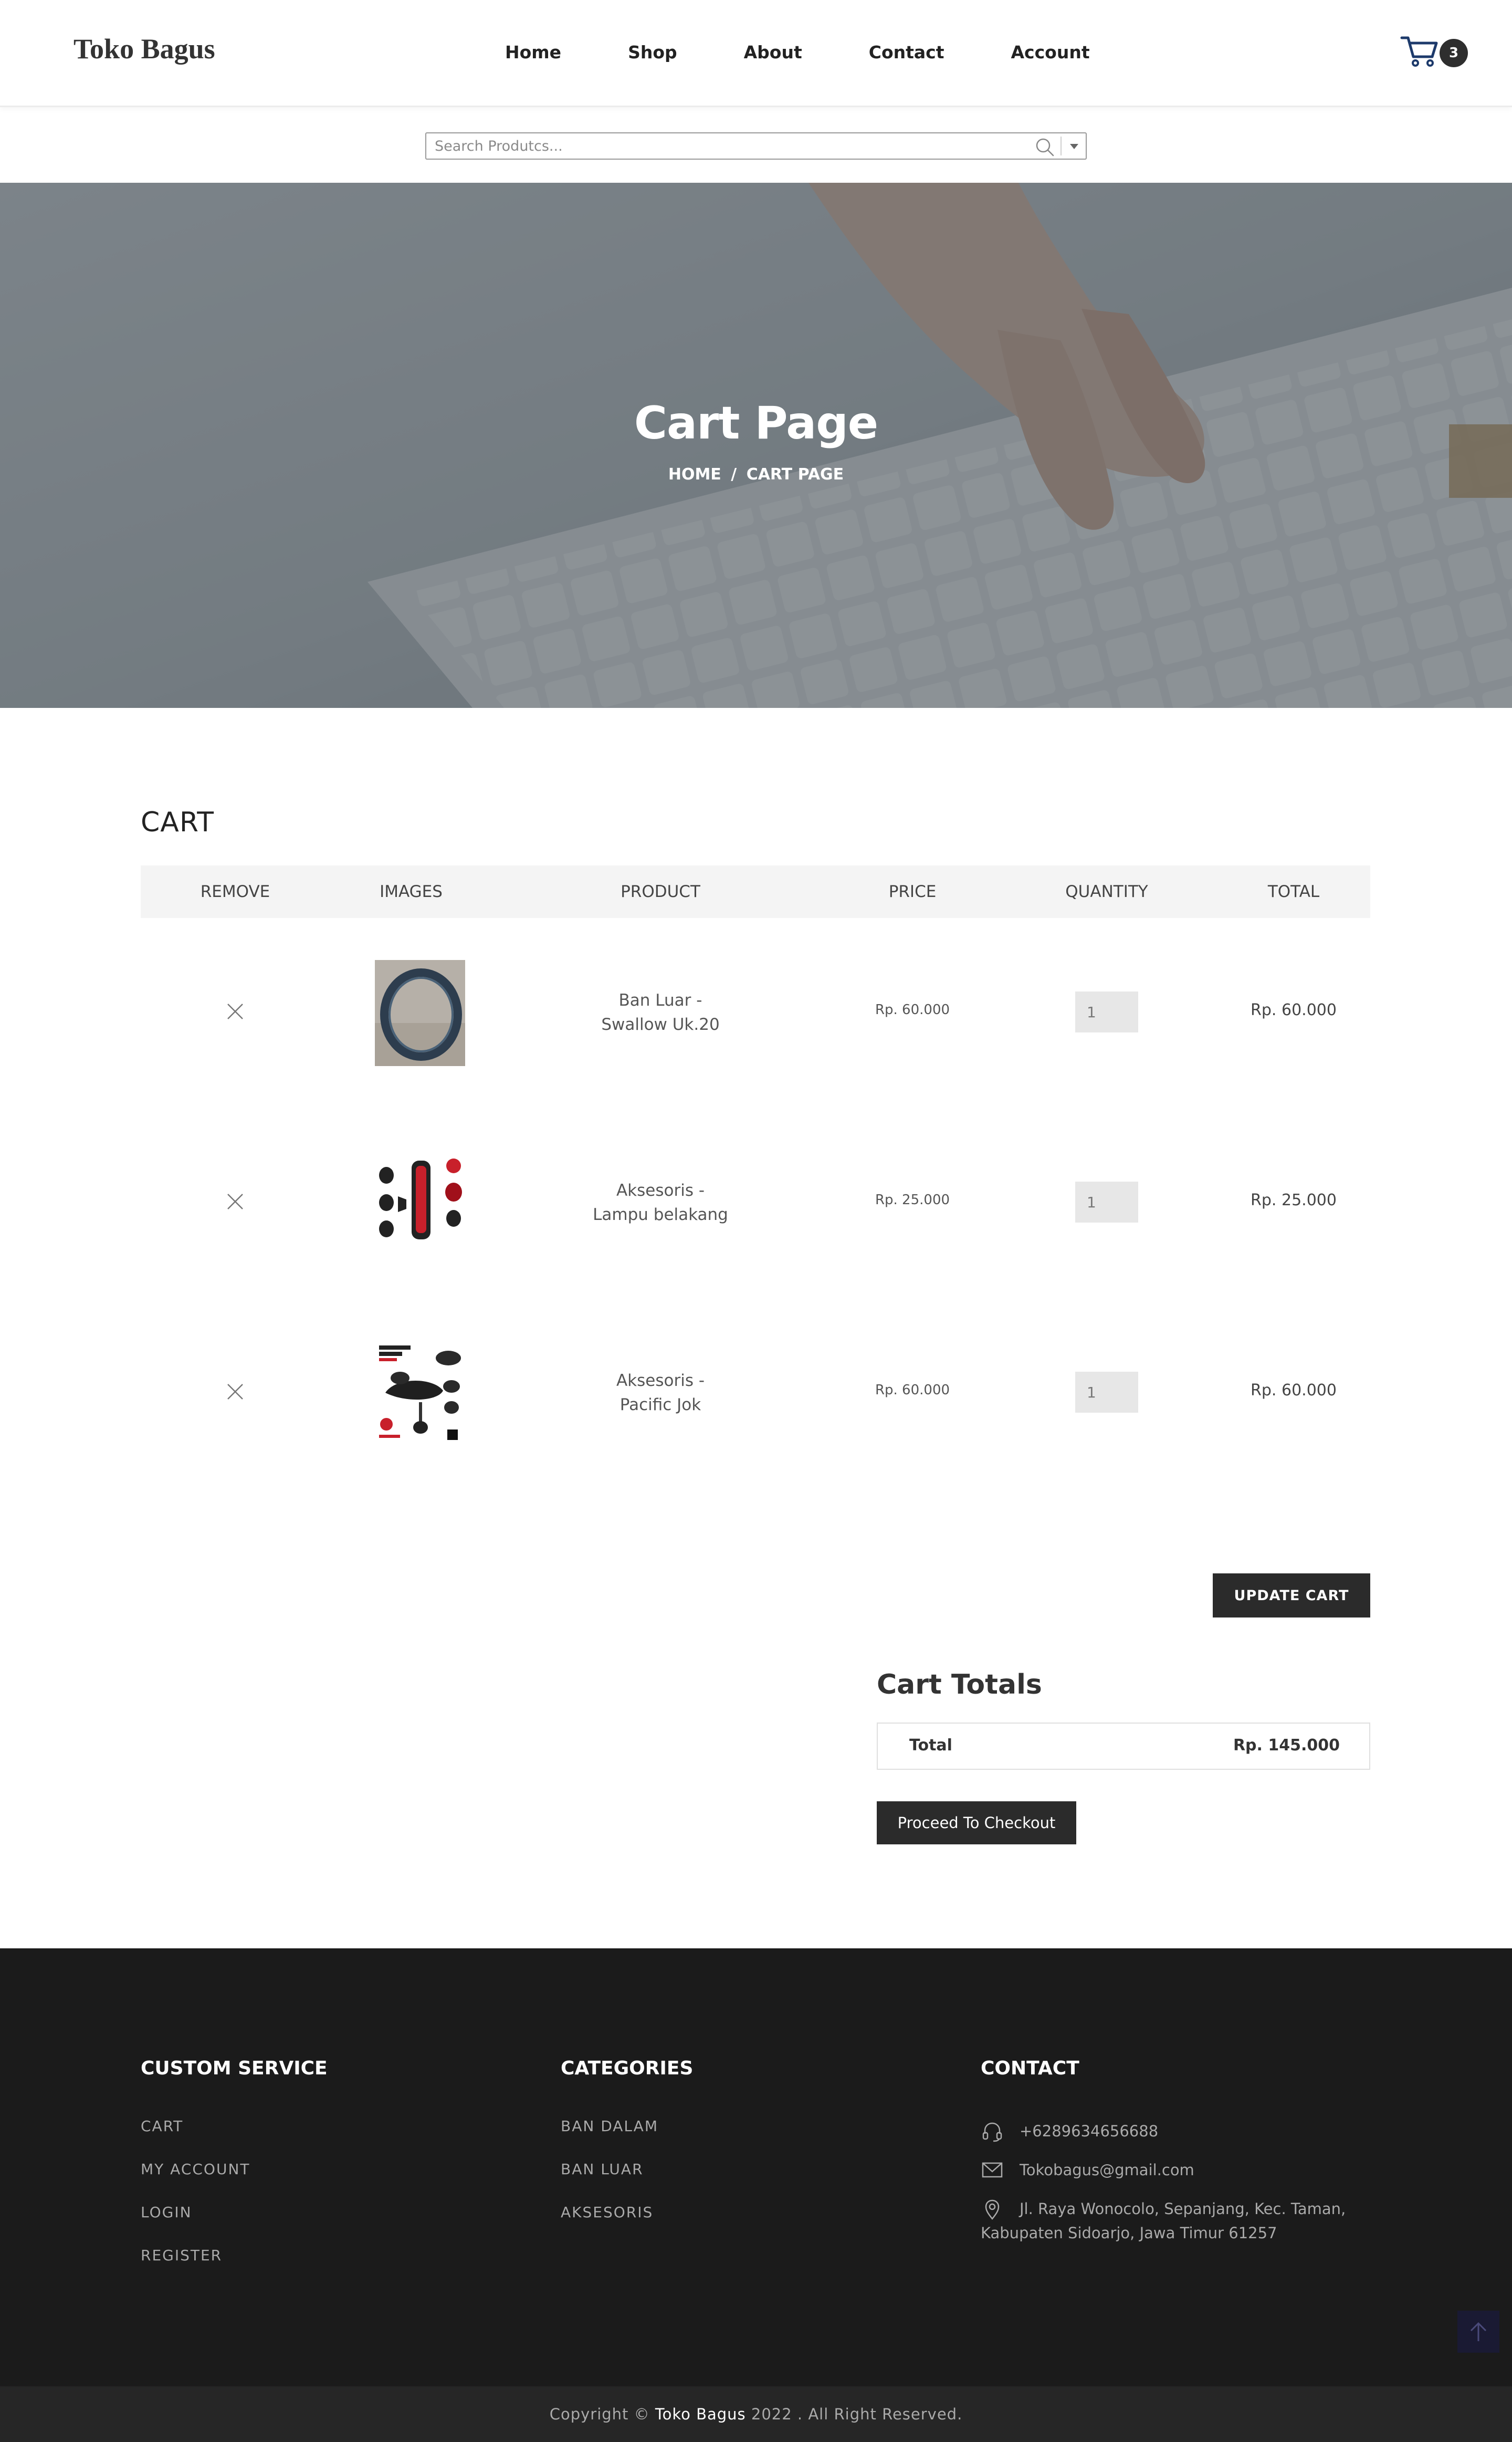 The width and height of the screenshot is (1512, 2442). I want to click on footer-link-register: REGISTER, so click(234, 2255).